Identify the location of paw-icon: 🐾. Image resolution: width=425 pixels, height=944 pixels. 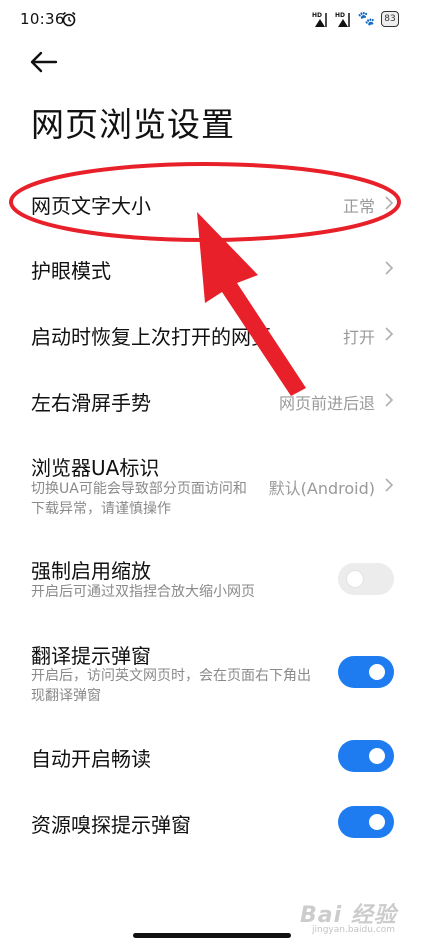
(366, 19).